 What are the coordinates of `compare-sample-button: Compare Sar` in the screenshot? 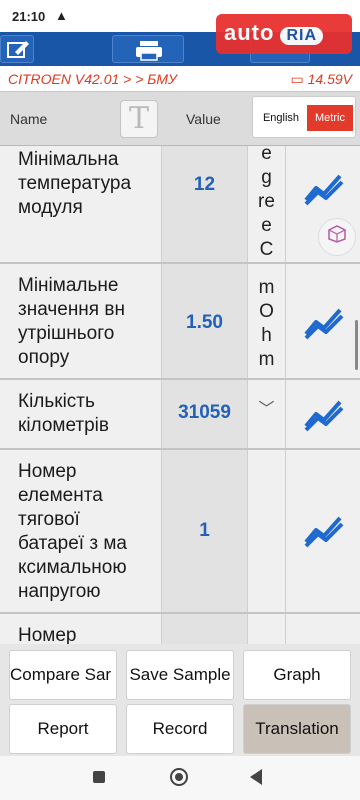 It's located at (63, 675).